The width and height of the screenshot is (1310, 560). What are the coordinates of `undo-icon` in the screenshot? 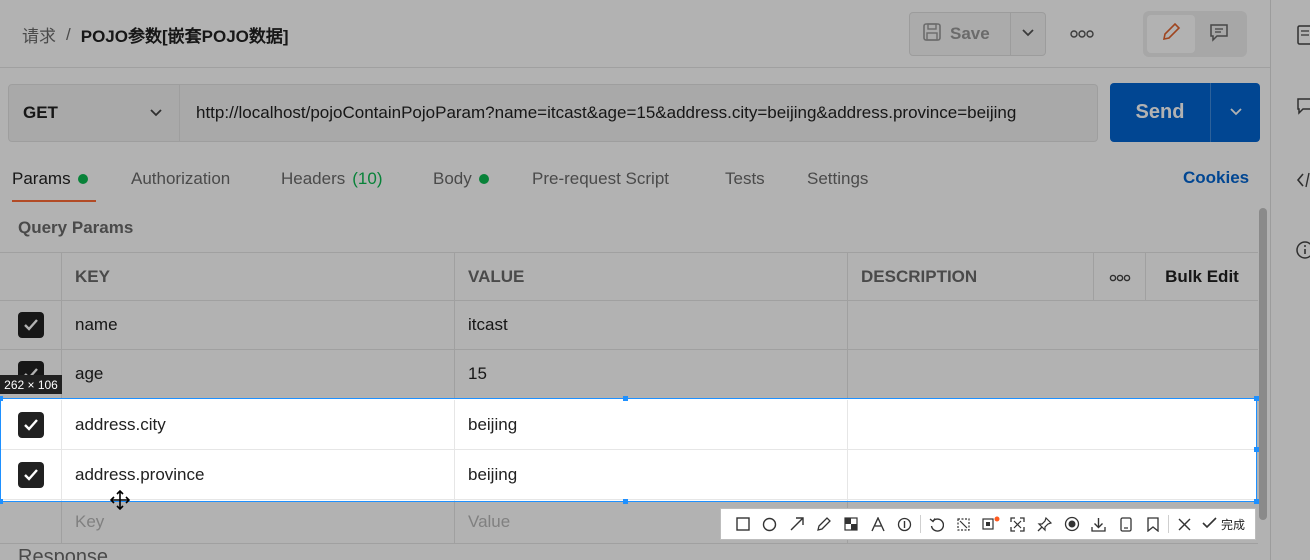 It's located at (936, 524).